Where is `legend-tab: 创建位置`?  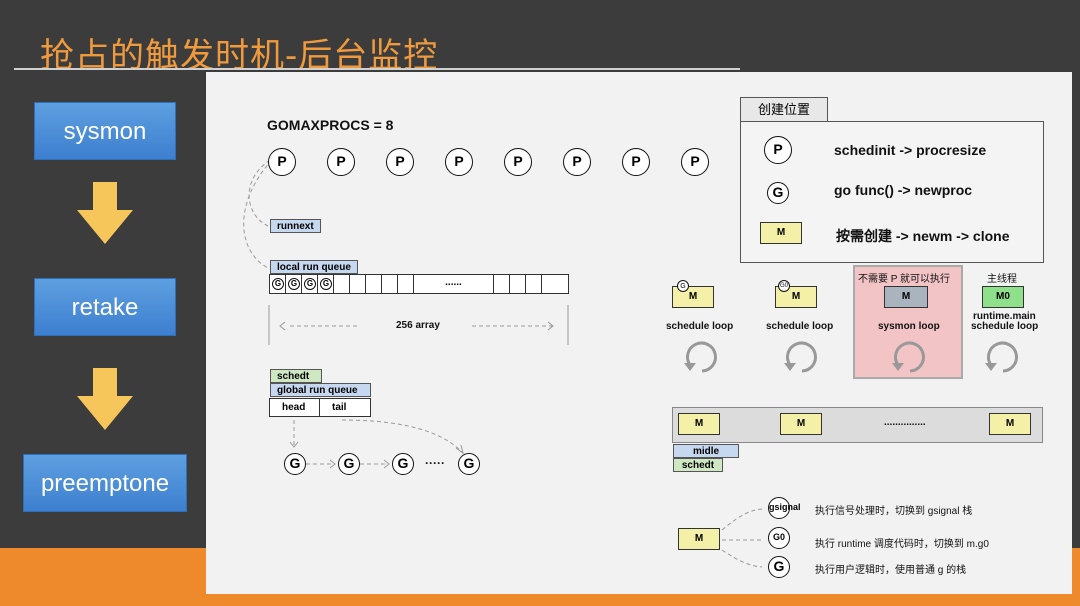
legend-tab: 创建位置 is located at coordinates (784, 109).